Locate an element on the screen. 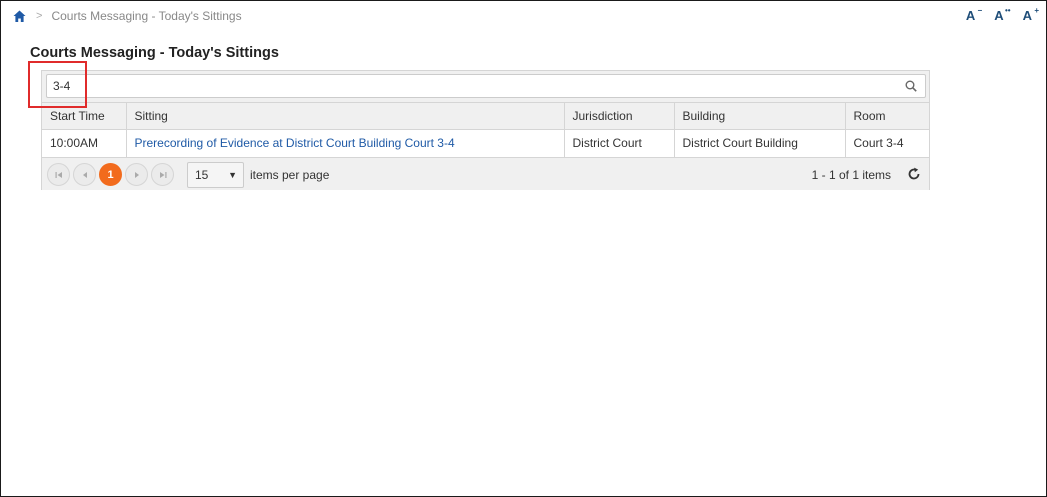  search-input is located at coordinates (473, 86).